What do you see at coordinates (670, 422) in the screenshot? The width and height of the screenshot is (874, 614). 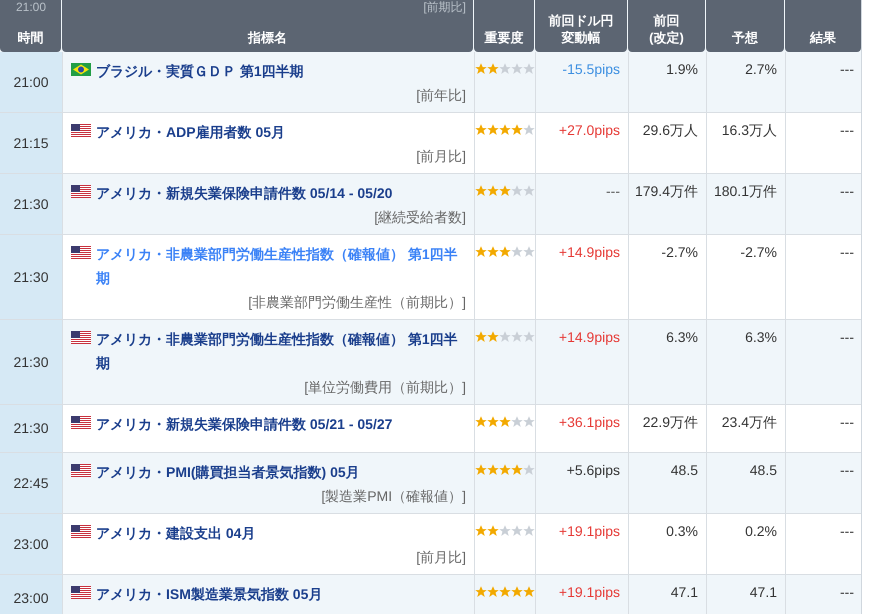 I see `previous-value: 22.9万件` at bounding box center [670, 422].